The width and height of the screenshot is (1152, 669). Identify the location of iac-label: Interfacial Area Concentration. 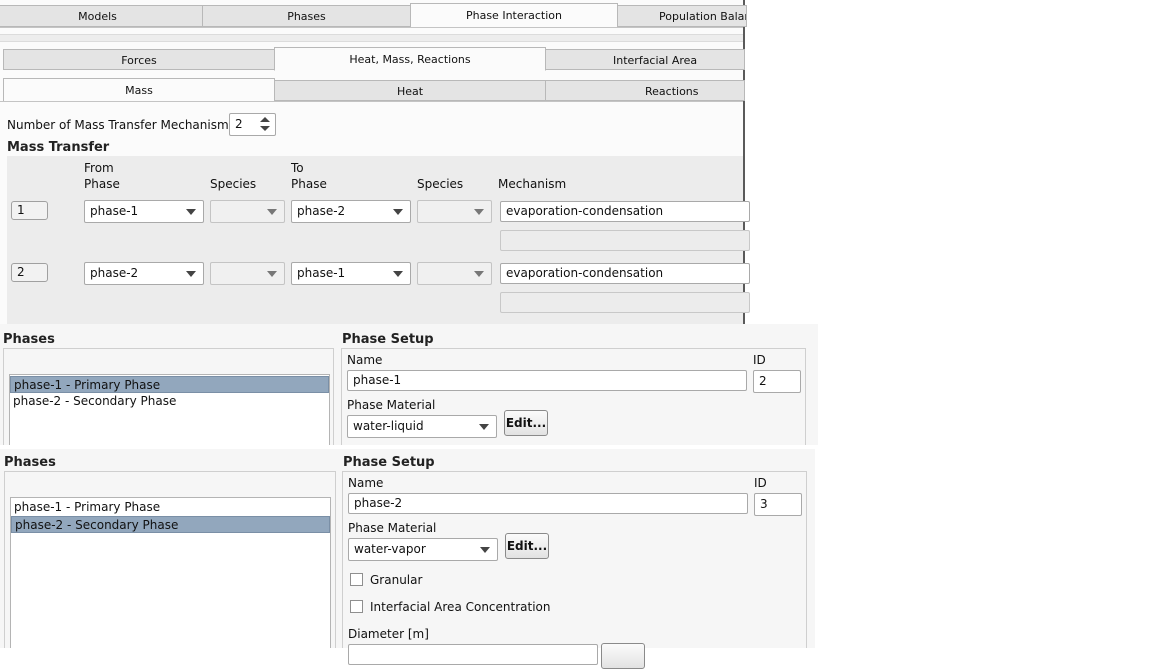
(460, 607).